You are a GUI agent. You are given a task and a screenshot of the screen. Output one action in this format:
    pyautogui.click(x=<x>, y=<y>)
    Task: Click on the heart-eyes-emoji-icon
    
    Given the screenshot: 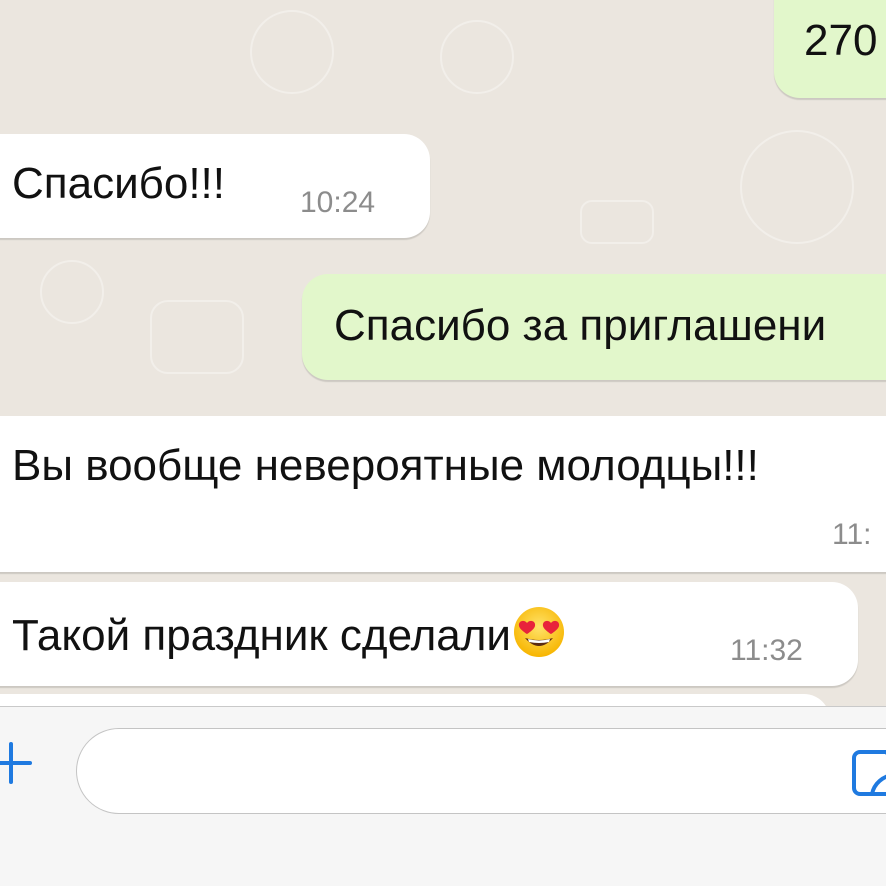 What is the action you would take?
    pyautogui.click(x=539, y=632)
    